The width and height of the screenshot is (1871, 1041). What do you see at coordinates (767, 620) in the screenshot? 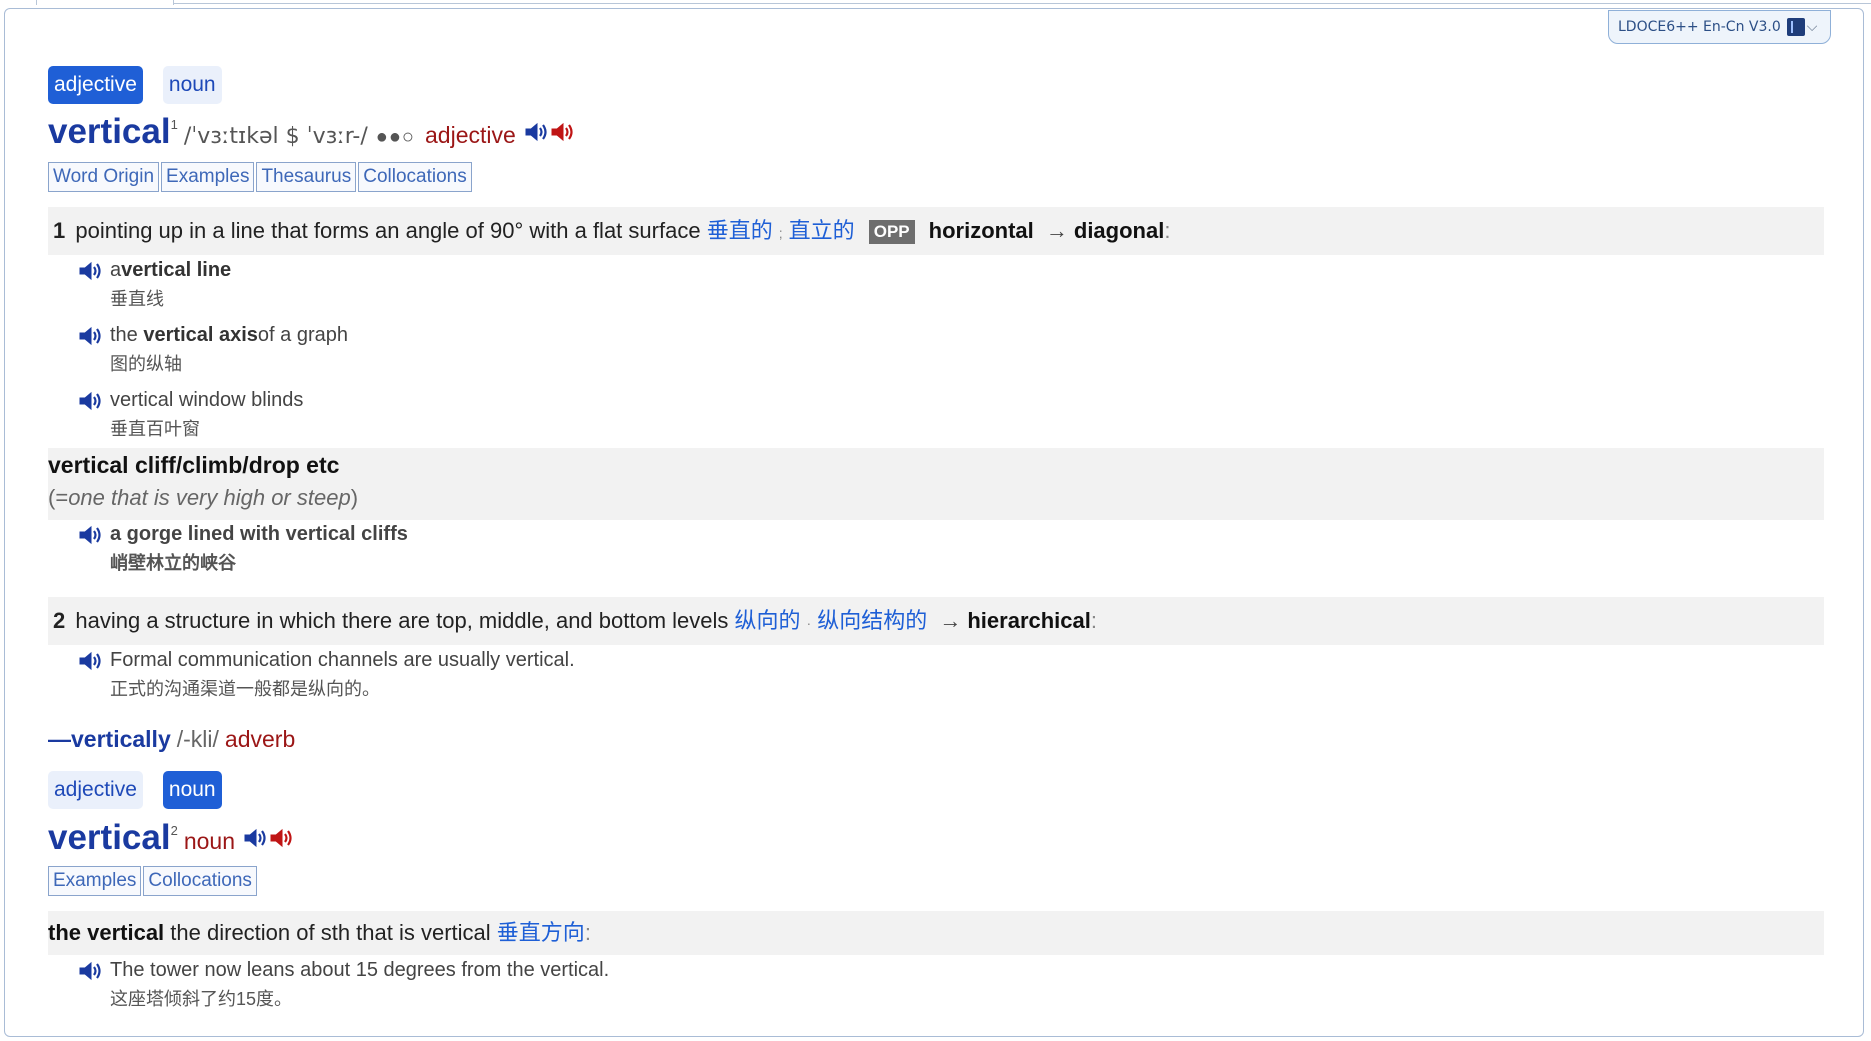
I see `translation: 纵向的` at bounding box center [767, 620].